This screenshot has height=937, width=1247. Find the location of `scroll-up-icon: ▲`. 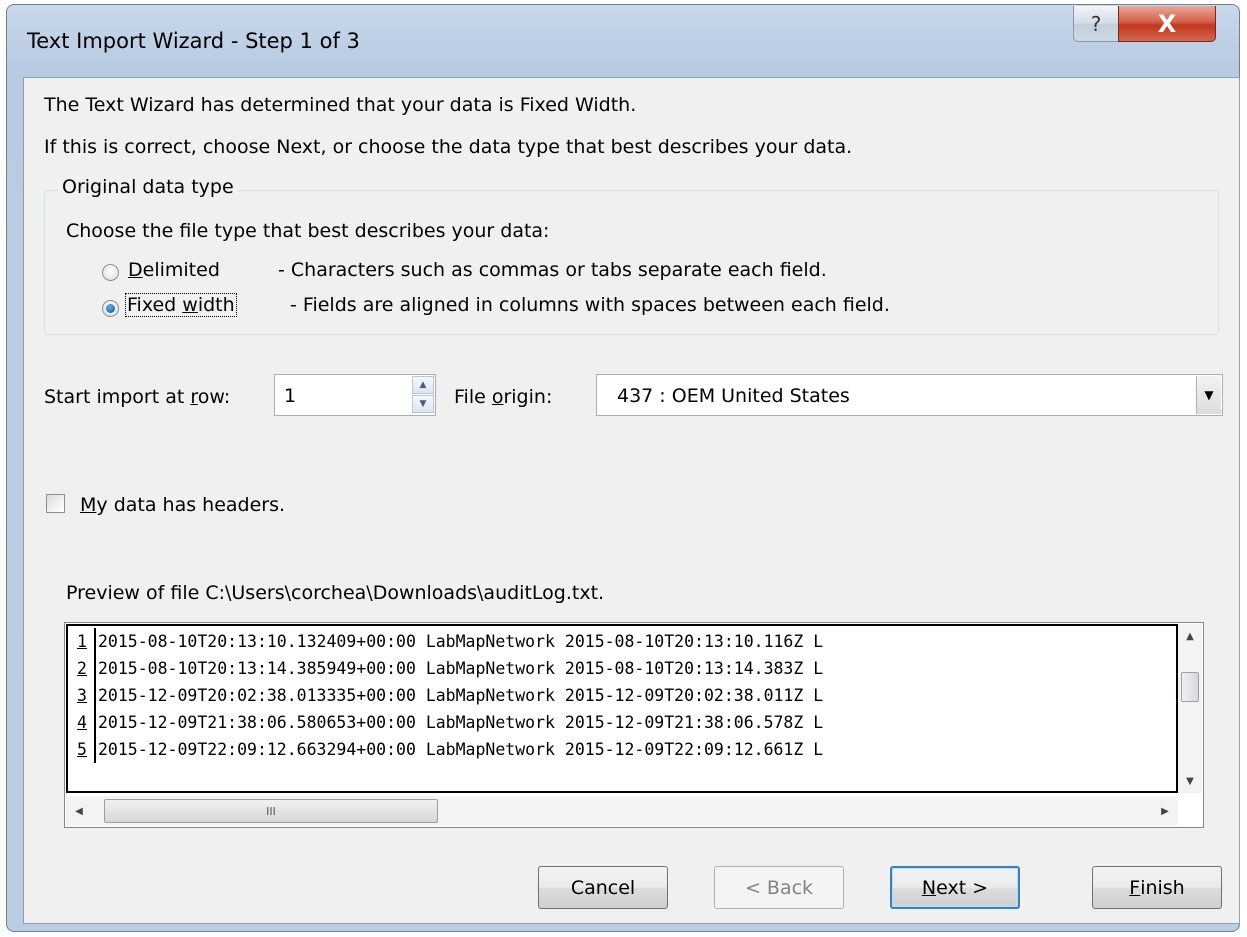

scroll-up-icon: ▲ is located at coordinates (1190, 636).